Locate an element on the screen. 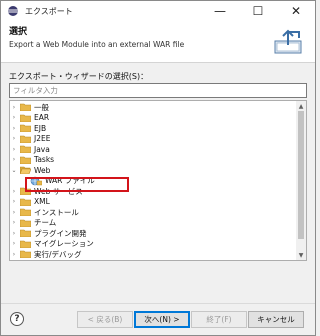 Image resolution: width=320 pixels, height=336 pixels. tree-item-ejb: › EJB is located at coordinates (153, 128).